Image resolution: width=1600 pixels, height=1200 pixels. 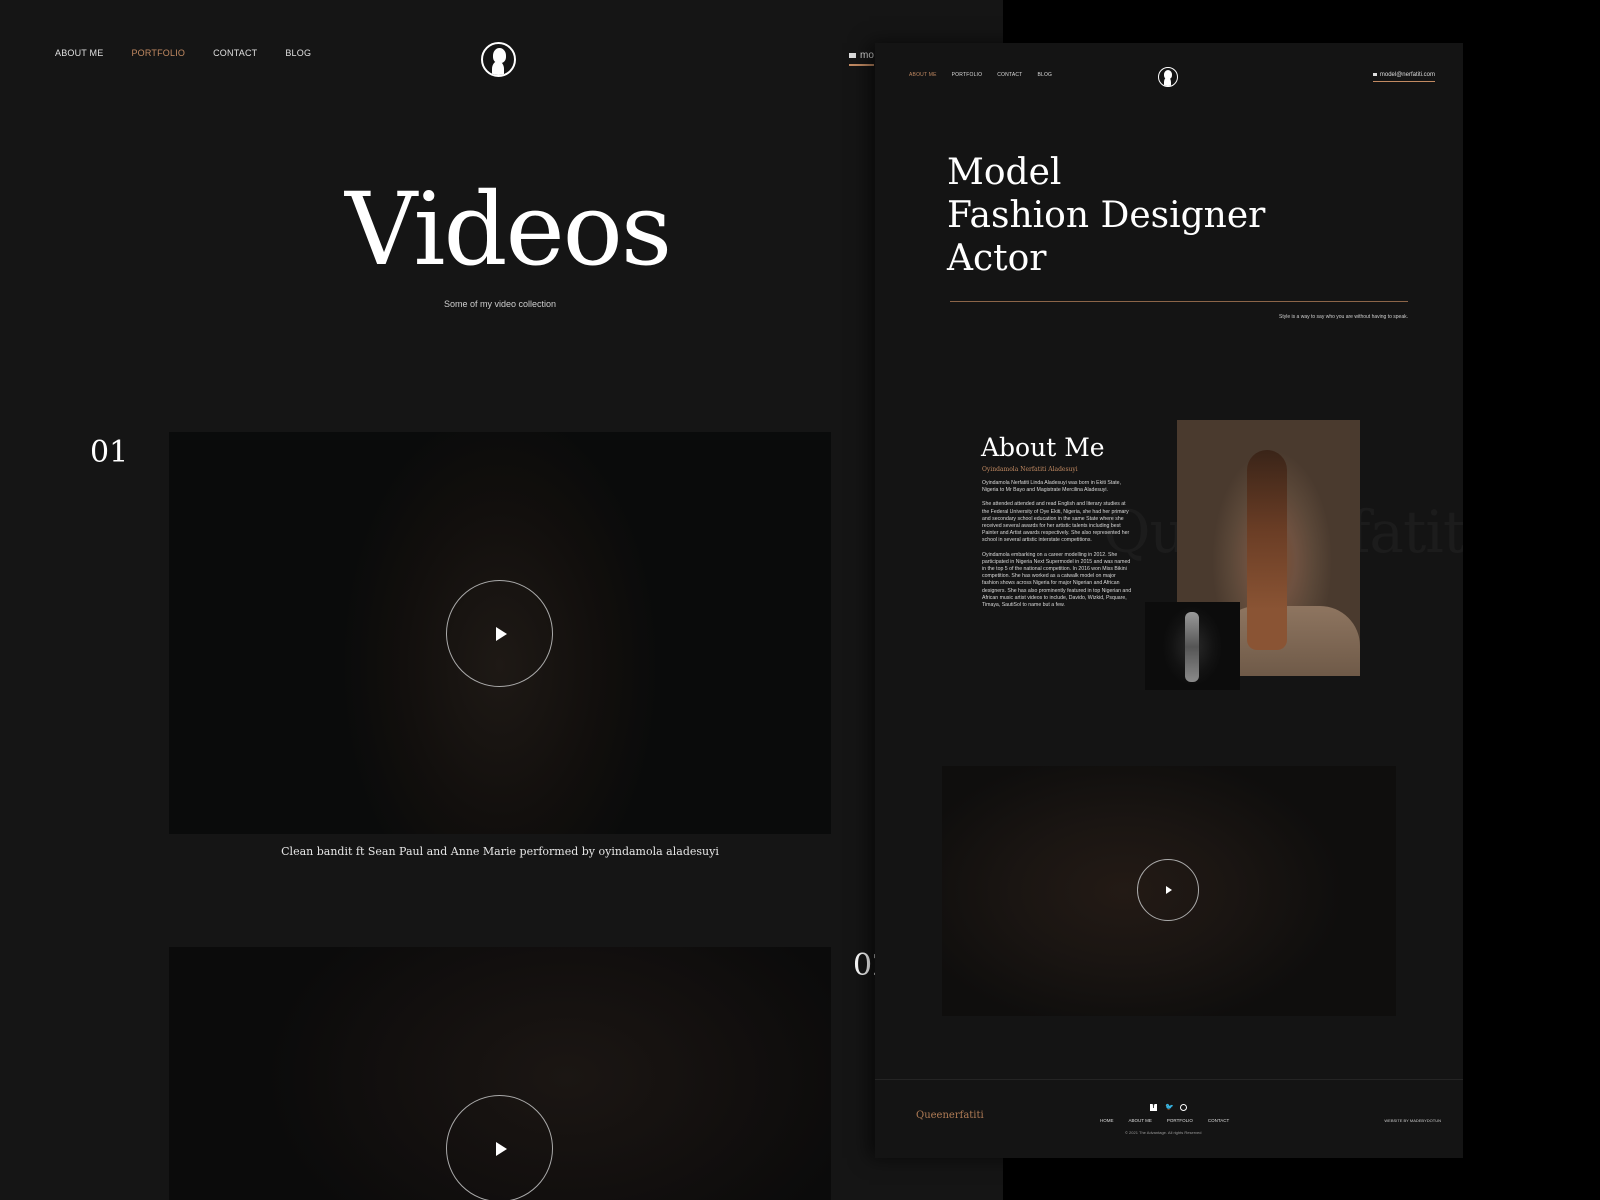 What do you see at coordinates (950, 1115) in the screenshot?
I see `footer-brand: Queenerfatiti` at bounding box center [950, 1115].